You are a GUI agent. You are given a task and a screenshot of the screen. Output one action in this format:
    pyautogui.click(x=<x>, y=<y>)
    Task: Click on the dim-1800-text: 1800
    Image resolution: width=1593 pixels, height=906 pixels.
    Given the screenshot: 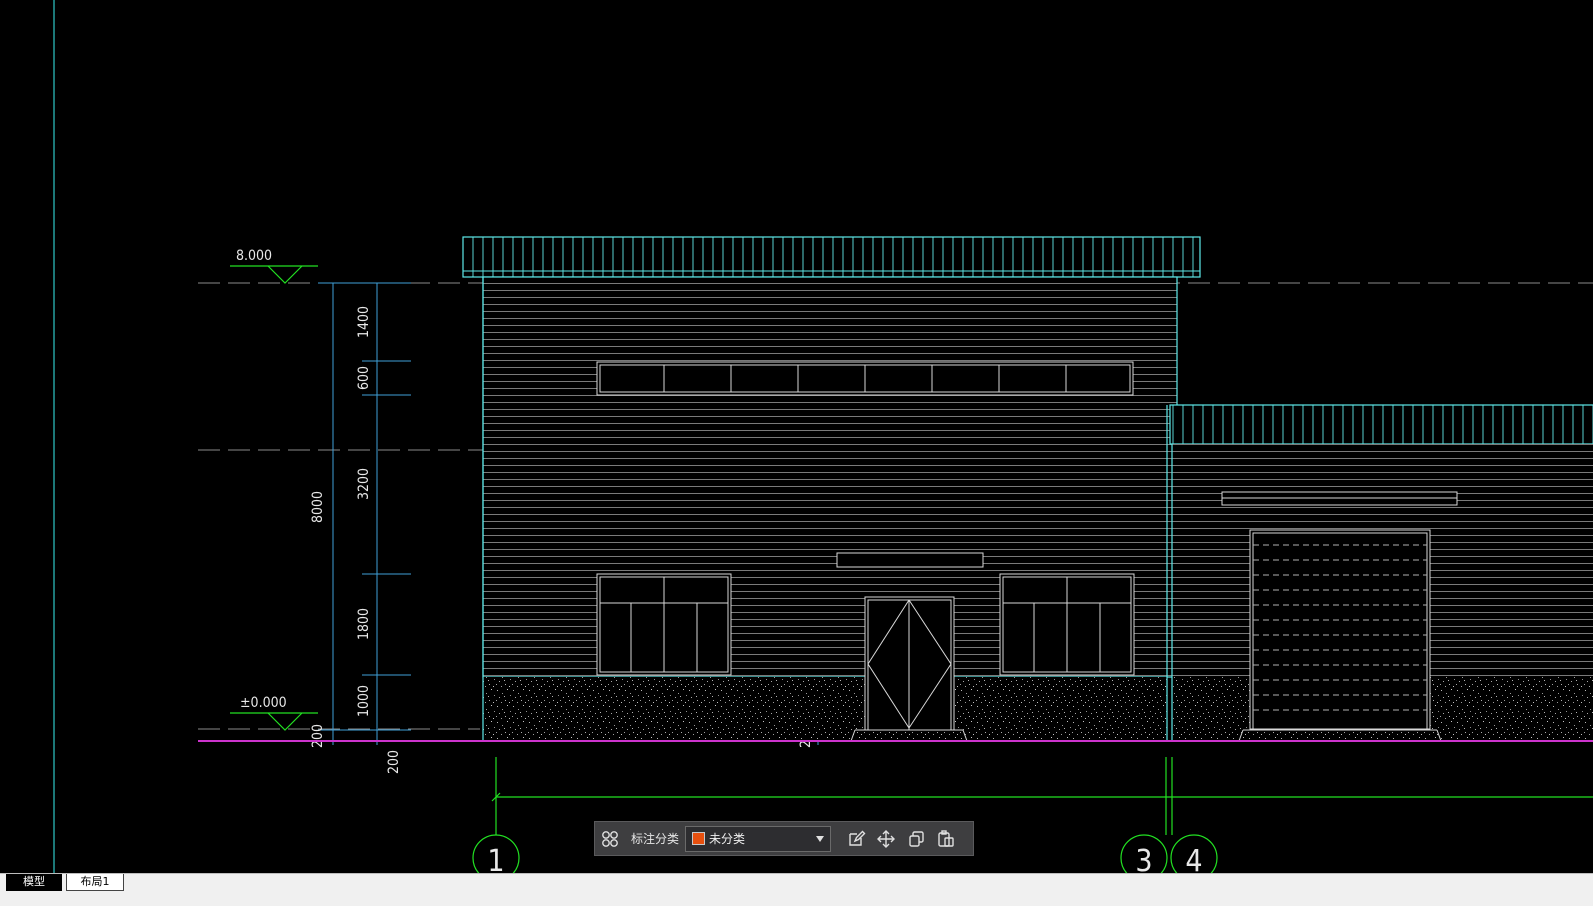 What is the action you would take?
    pyautogui.click(x=364, y=624)
    